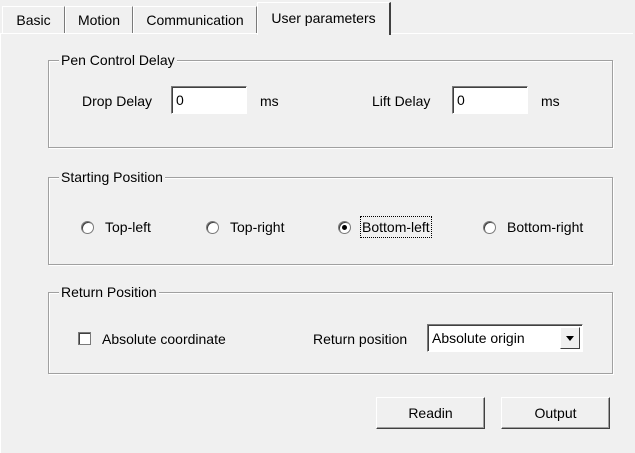  Describe the element at coordinates (360, 339) in the screenshot. I see `return-position-label: Return position` at that location.